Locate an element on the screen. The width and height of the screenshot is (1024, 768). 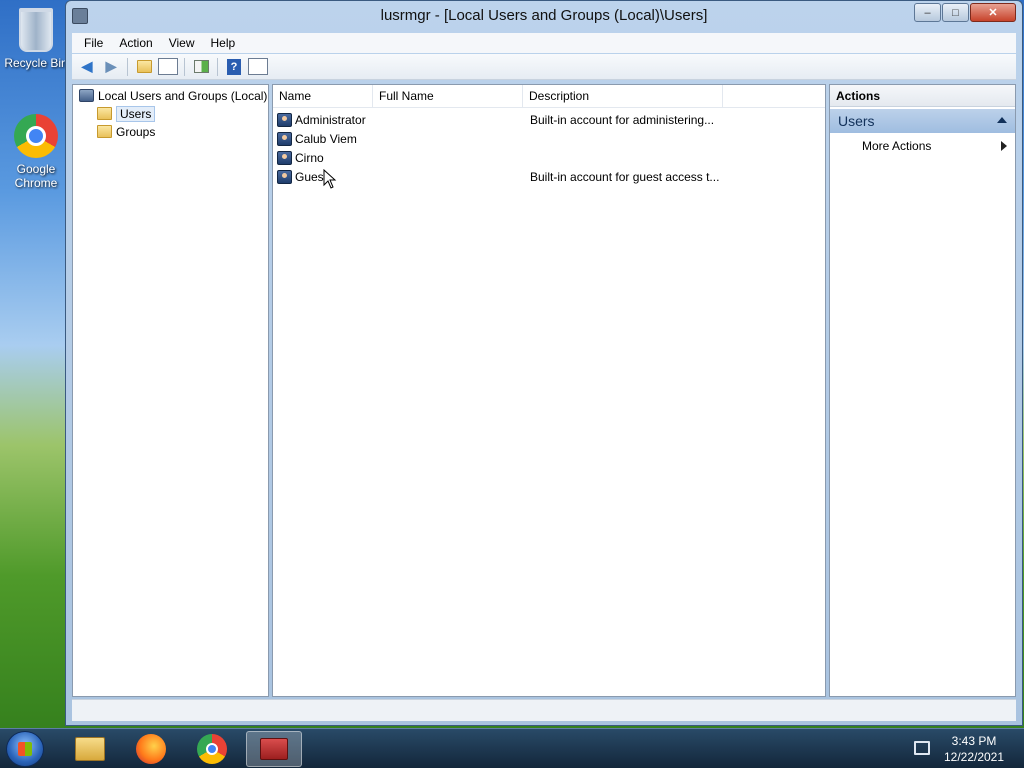
clock-date: 12/22/2021 is located at coordinates (974, 757).